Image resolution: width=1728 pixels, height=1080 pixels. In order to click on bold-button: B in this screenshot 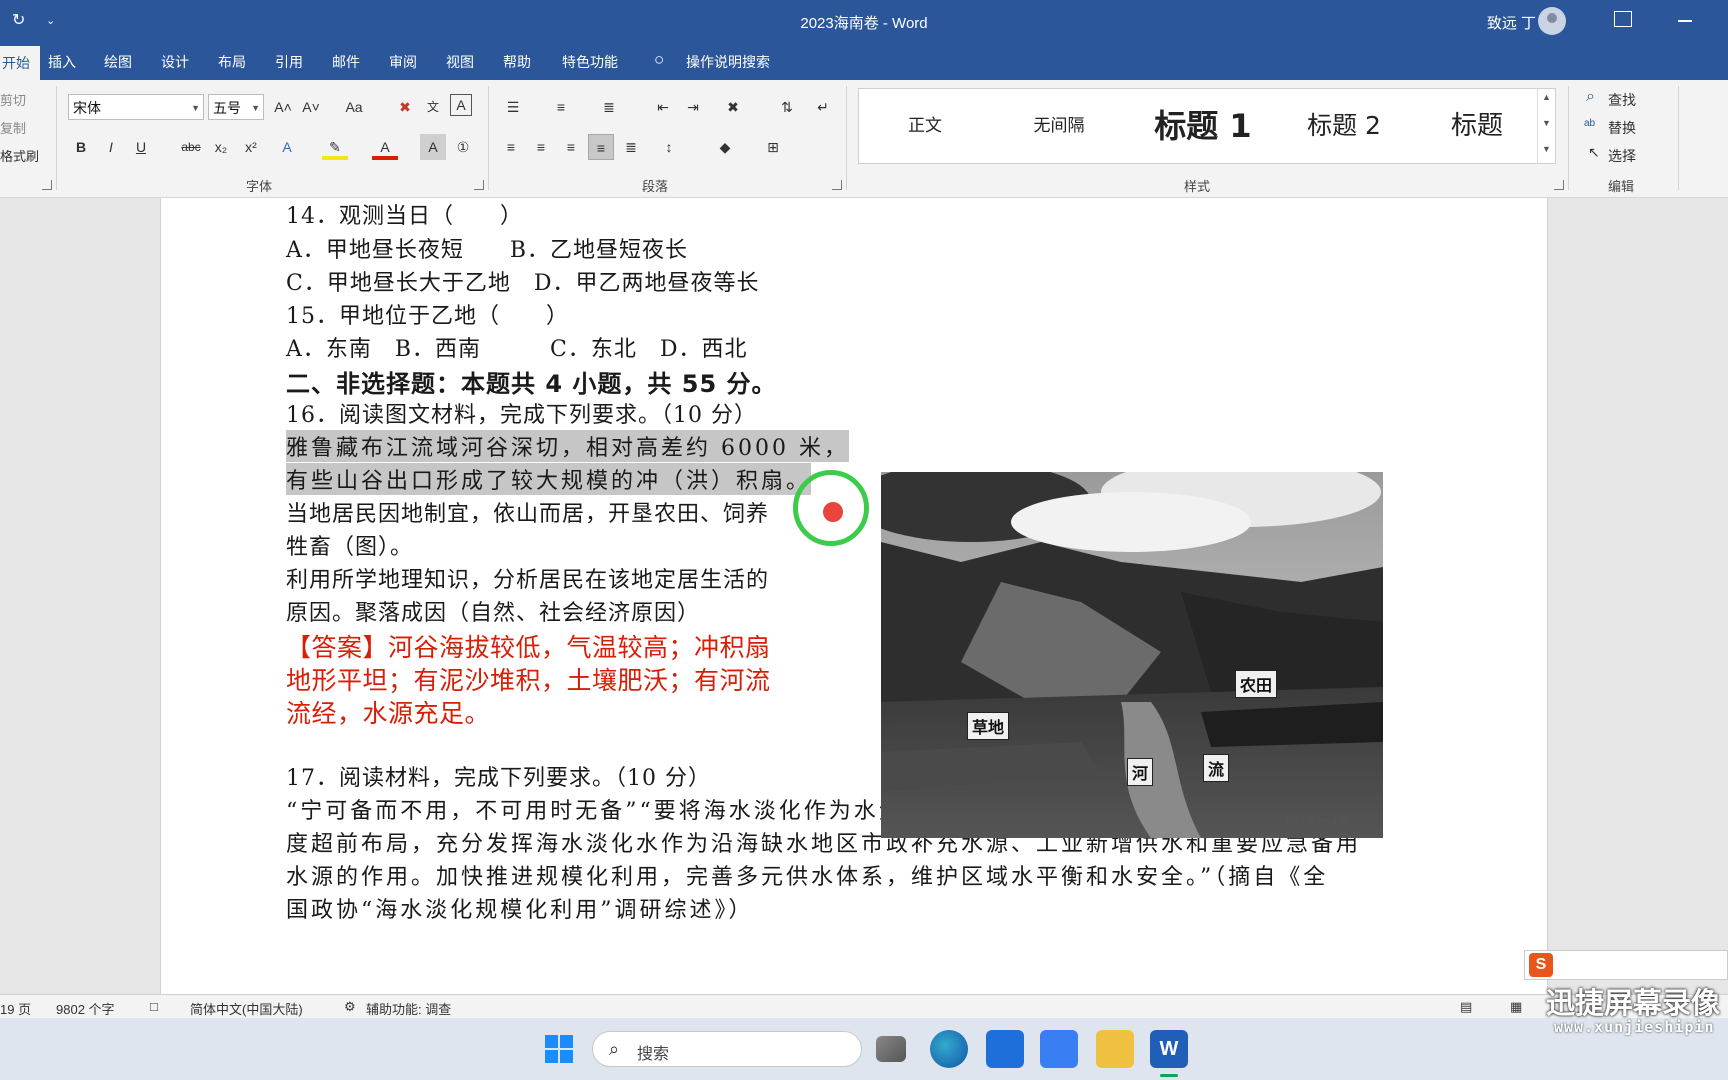, I will do `click(81, 147)`.